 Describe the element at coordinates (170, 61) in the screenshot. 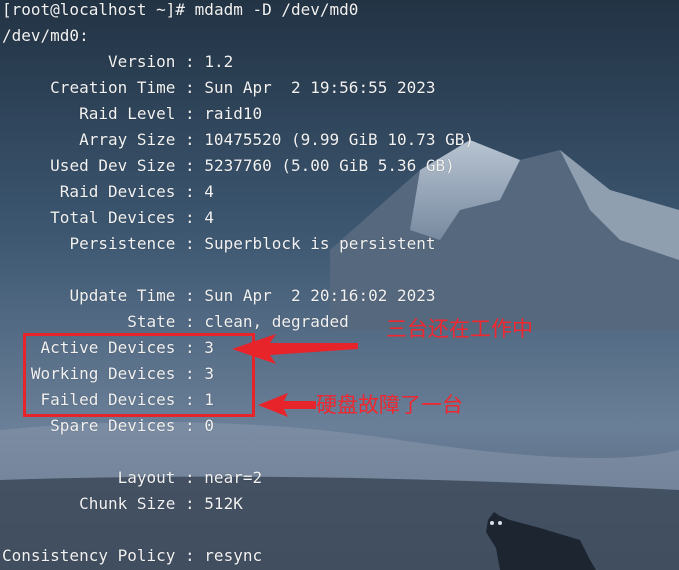

I see `field-version: Version : 1.2` at that location.